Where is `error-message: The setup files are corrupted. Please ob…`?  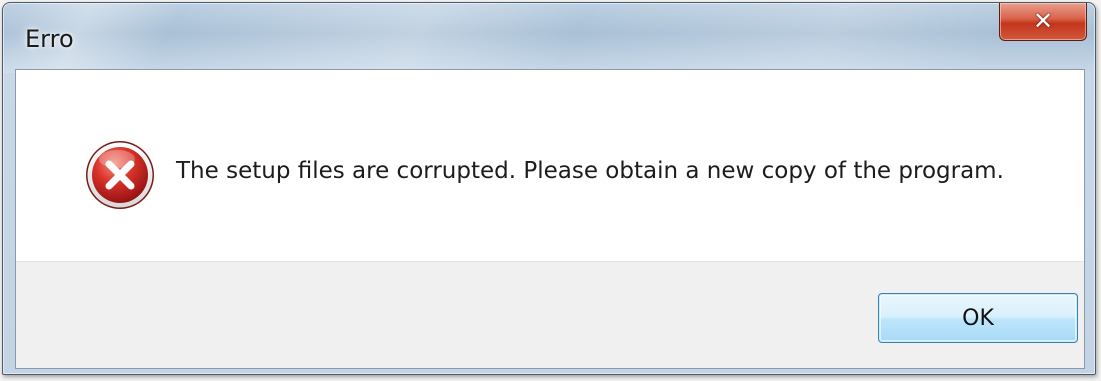 error-message: The setup files are corrupted. Please ob… is located at coordinates (590, 171).